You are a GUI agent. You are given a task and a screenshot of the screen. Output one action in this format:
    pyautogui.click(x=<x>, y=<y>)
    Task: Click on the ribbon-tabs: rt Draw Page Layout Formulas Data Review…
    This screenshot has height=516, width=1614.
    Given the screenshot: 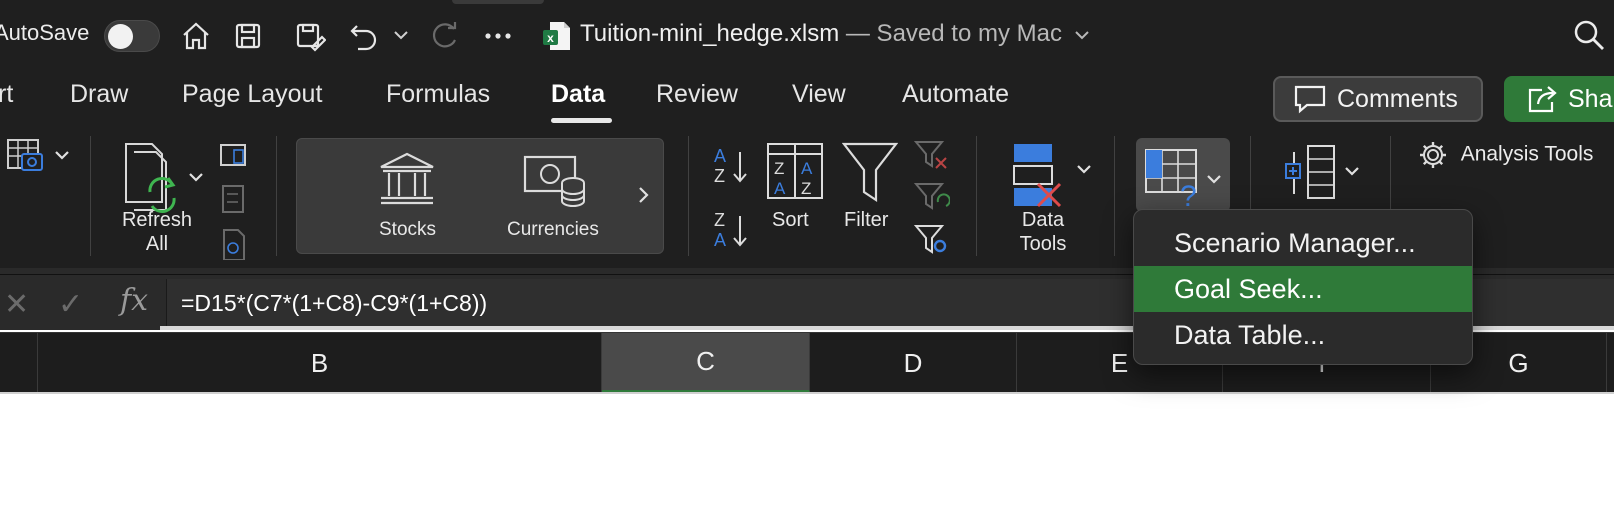 What is the action you would take?
    pyautogui.click(x=807, y=101)
    